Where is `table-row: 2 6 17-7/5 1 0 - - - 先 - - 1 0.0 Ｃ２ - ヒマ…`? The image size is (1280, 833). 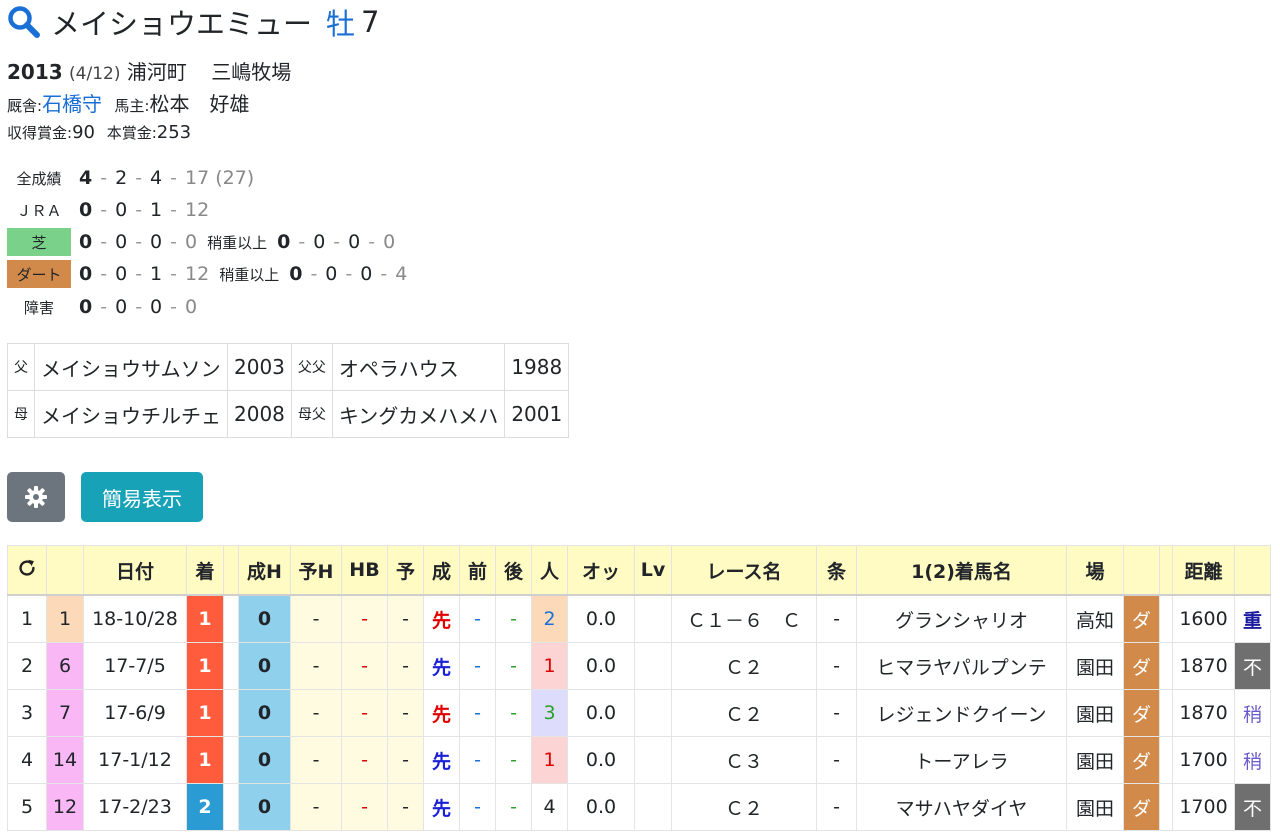 table-row: 2 6 17-7/5 1 0 - - - 先 - - 1 0.0 Ｃ２ - ヒマ… is located at coordinates (639, 666).